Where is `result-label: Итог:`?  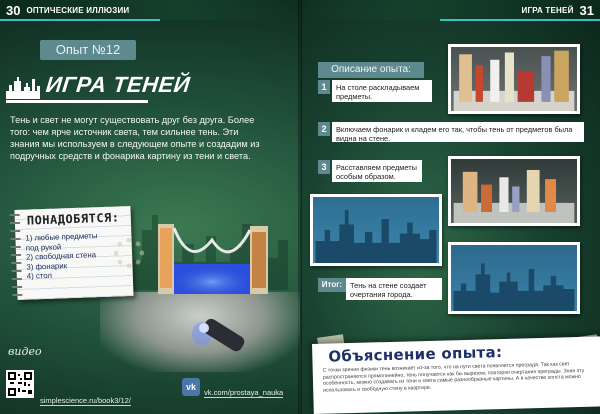 result-label: Итог: is located at coordinates (332, 285).